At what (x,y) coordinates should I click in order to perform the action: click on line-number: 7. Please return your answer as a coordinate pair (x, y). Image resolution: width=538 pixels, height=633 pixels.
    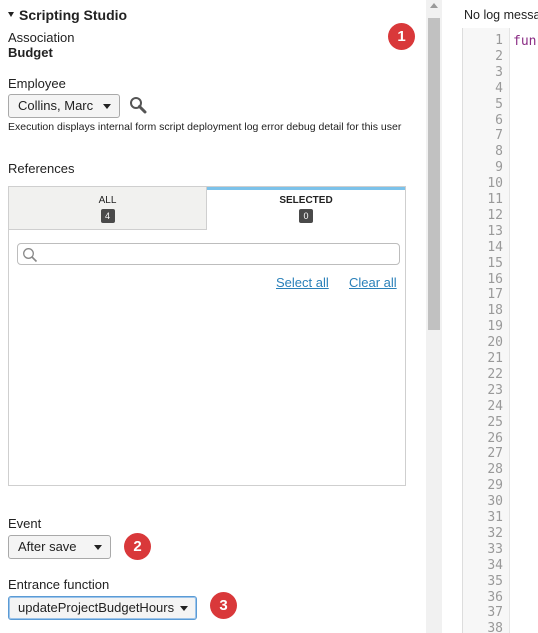
    Looking at the image, I should click on (499, 136).